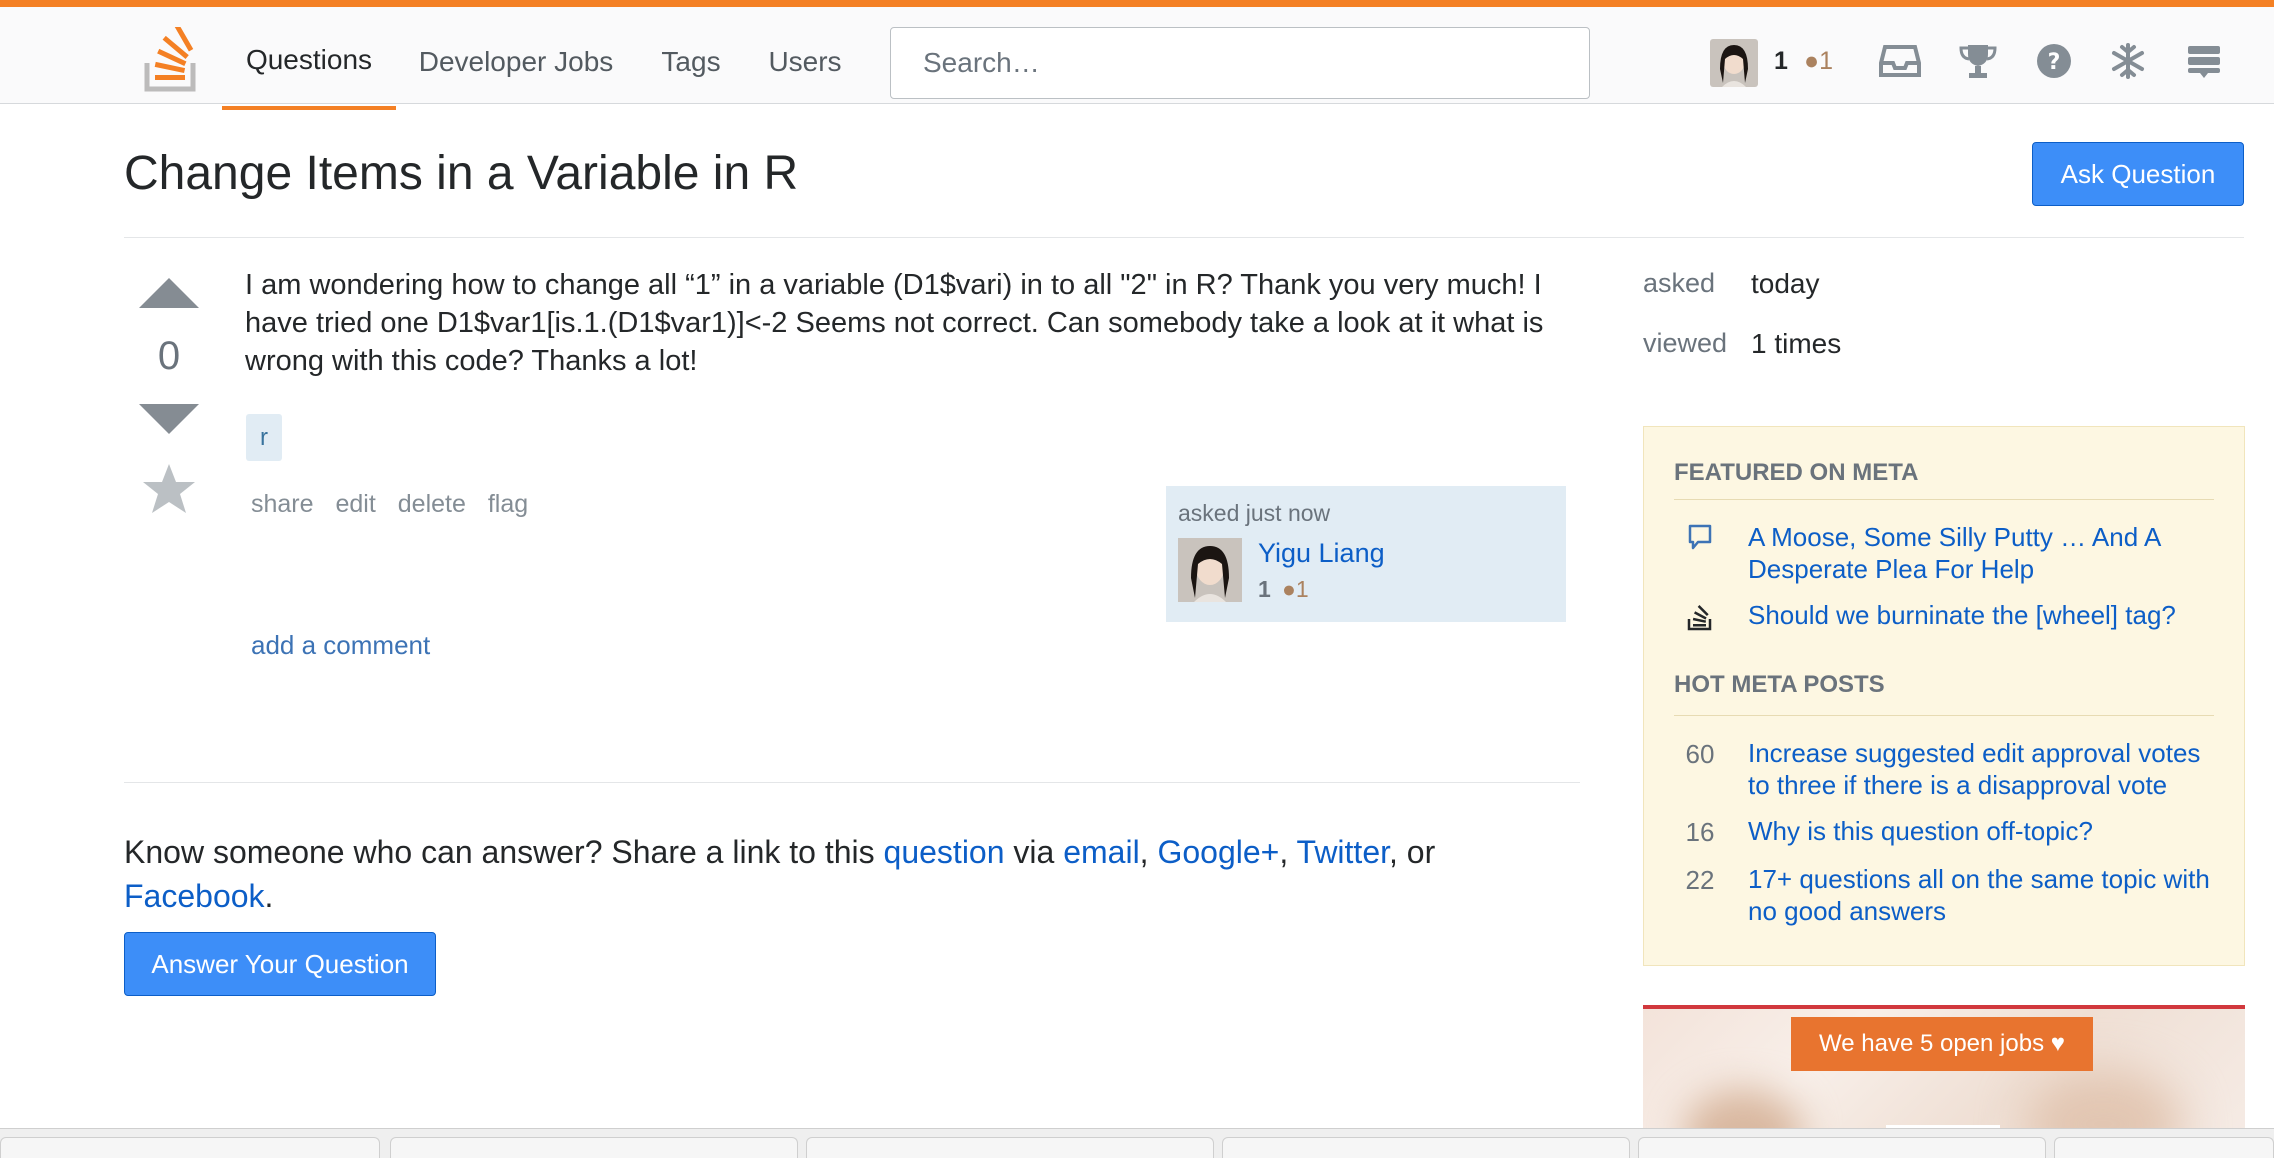  Describe the element at coordinates (1679, 283) in the screenshot. I see `asked-label: asked` at that location.